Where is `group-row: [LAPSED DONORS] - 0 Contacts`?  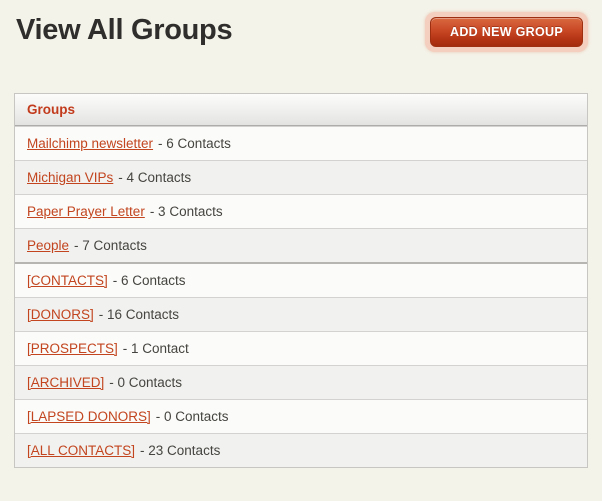 group-row: [LAPSED DONORS] - 0 Contacts is located at coordinates (301, 416).